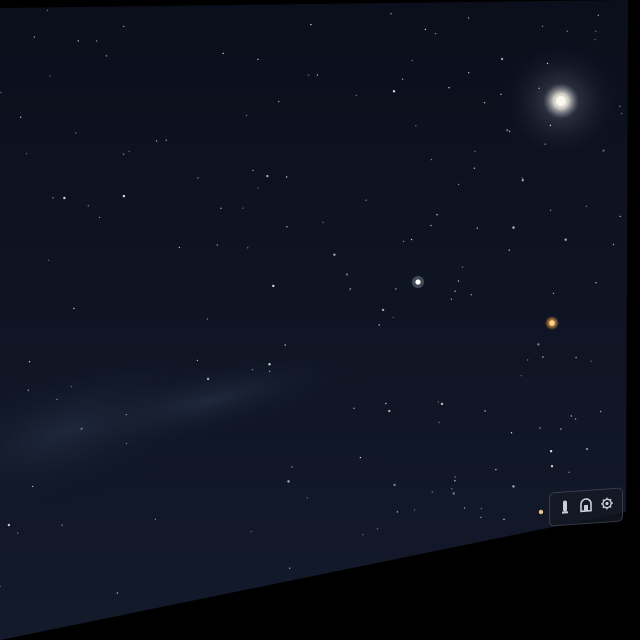  Describe the element at coordinates (552, 323) in the screenshot. I see `planet-mars` at that location.